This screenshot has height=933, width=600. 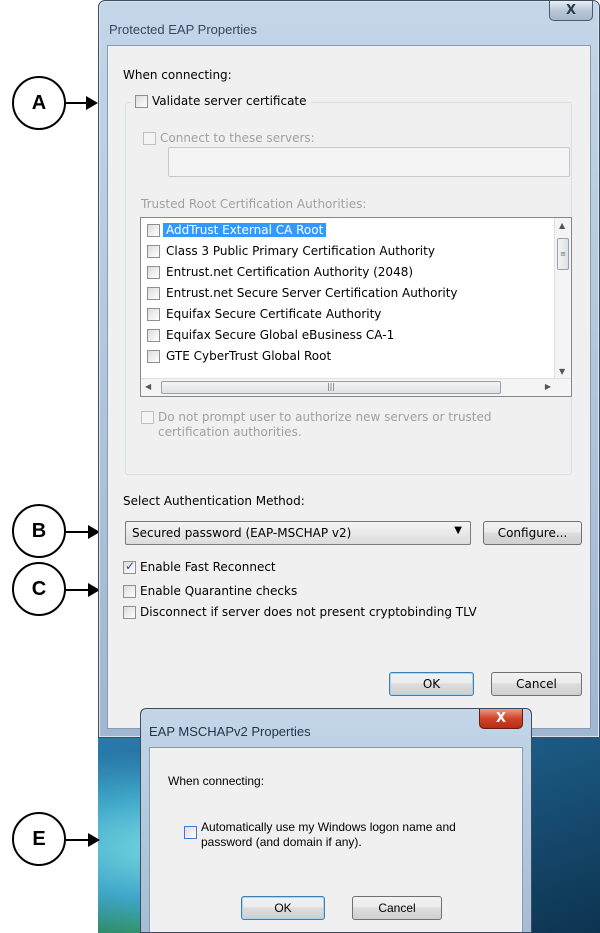 I want to click on horizontal-scroll-thumb: |||, so click(x=331, y=387).